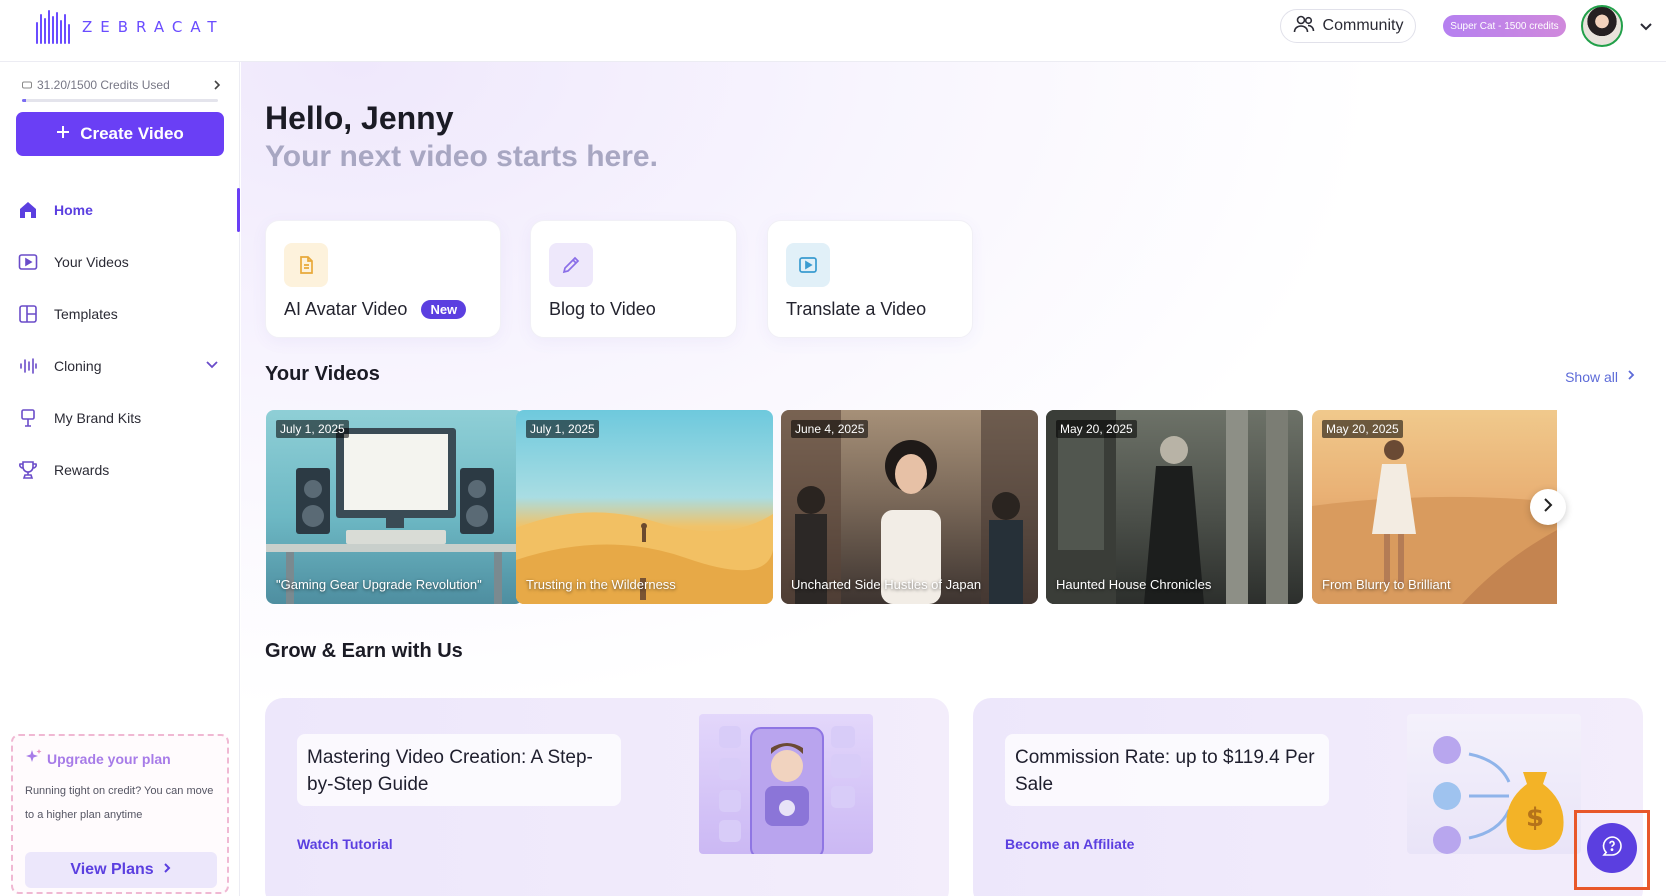  I want to click on sidebar-item-rewards: Rewards, so click(120, 470).